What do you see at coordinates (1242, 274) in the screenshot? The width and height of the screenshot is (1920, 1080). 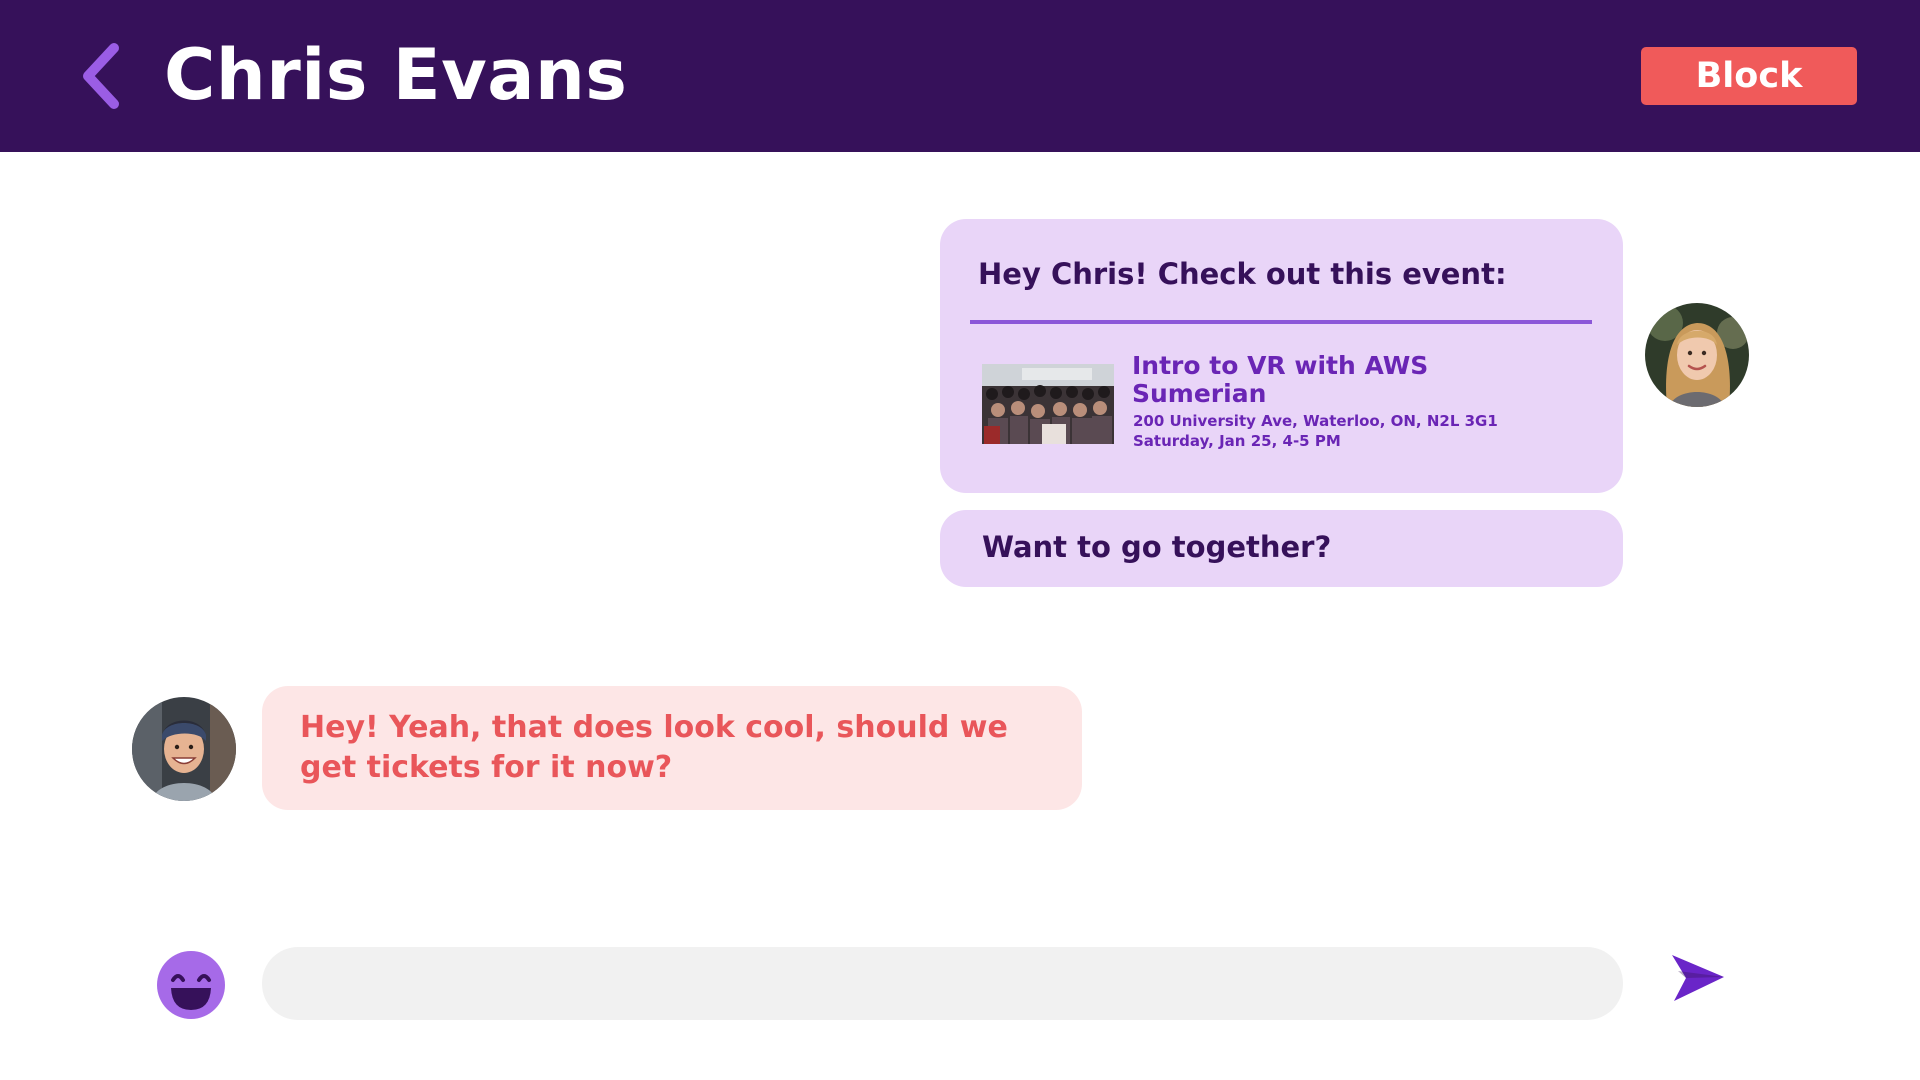 I see `event-intro-text: Hey Chris! Check out this event:` at bounding box center [1242, 274].